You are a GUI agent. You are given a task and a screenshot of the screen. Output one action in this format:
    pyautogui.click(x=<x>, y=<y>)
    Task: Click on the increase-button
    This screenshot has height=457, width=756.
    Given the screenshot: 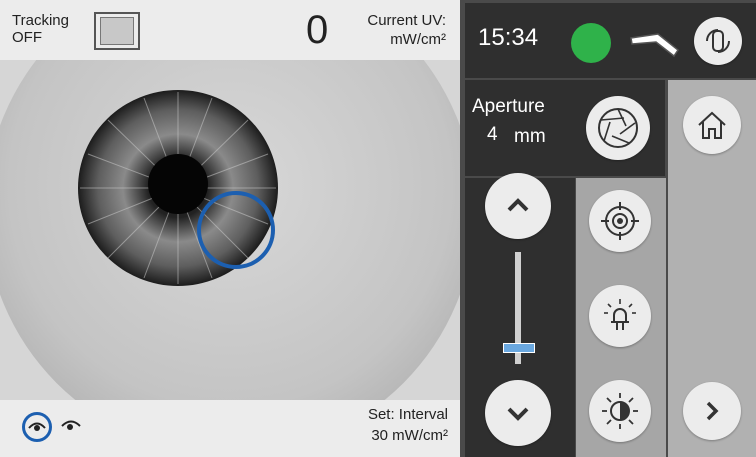 What is the action you would take?
    pyautogui.click(x=518, y=206)
    